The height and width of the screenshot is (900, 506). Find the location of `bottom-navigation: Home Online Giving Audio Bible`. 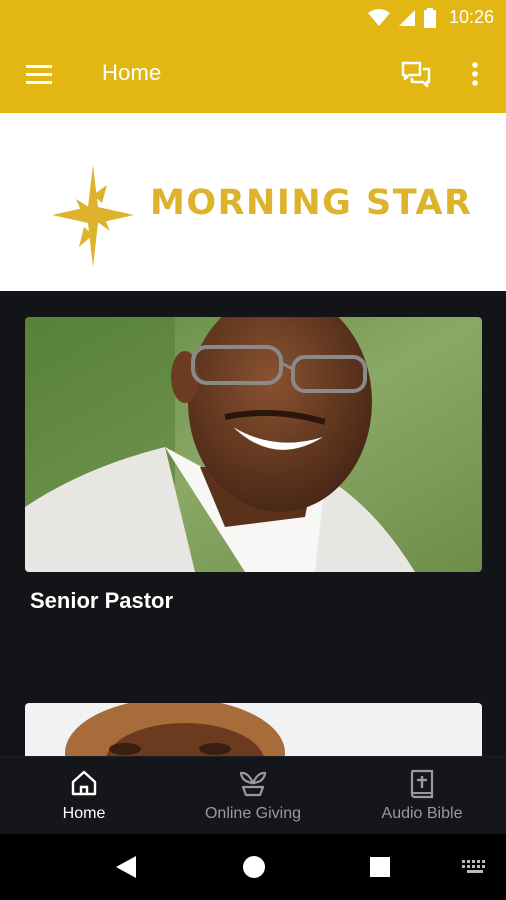

bottom-navigation: Home Online Giving Audio Bible is located at coordinates (253, 795).